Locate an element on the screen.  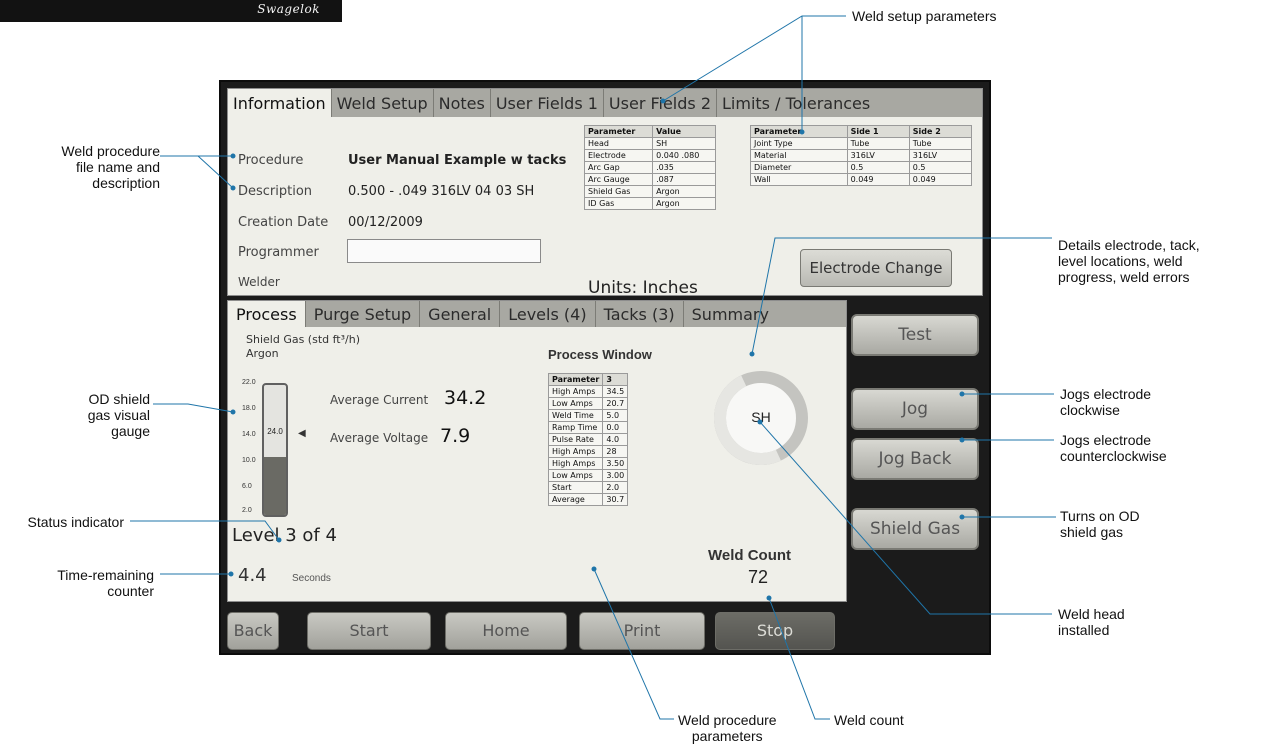
time-unit-label: Seconds is located at coordinates (311, 578).